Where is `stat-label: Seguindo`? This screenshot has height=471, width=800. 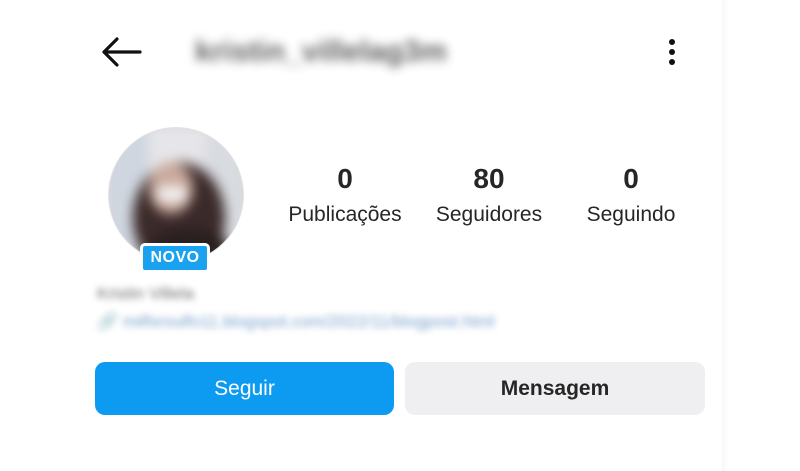
stat-label: Seguindo is located at coordinates (631, 214).